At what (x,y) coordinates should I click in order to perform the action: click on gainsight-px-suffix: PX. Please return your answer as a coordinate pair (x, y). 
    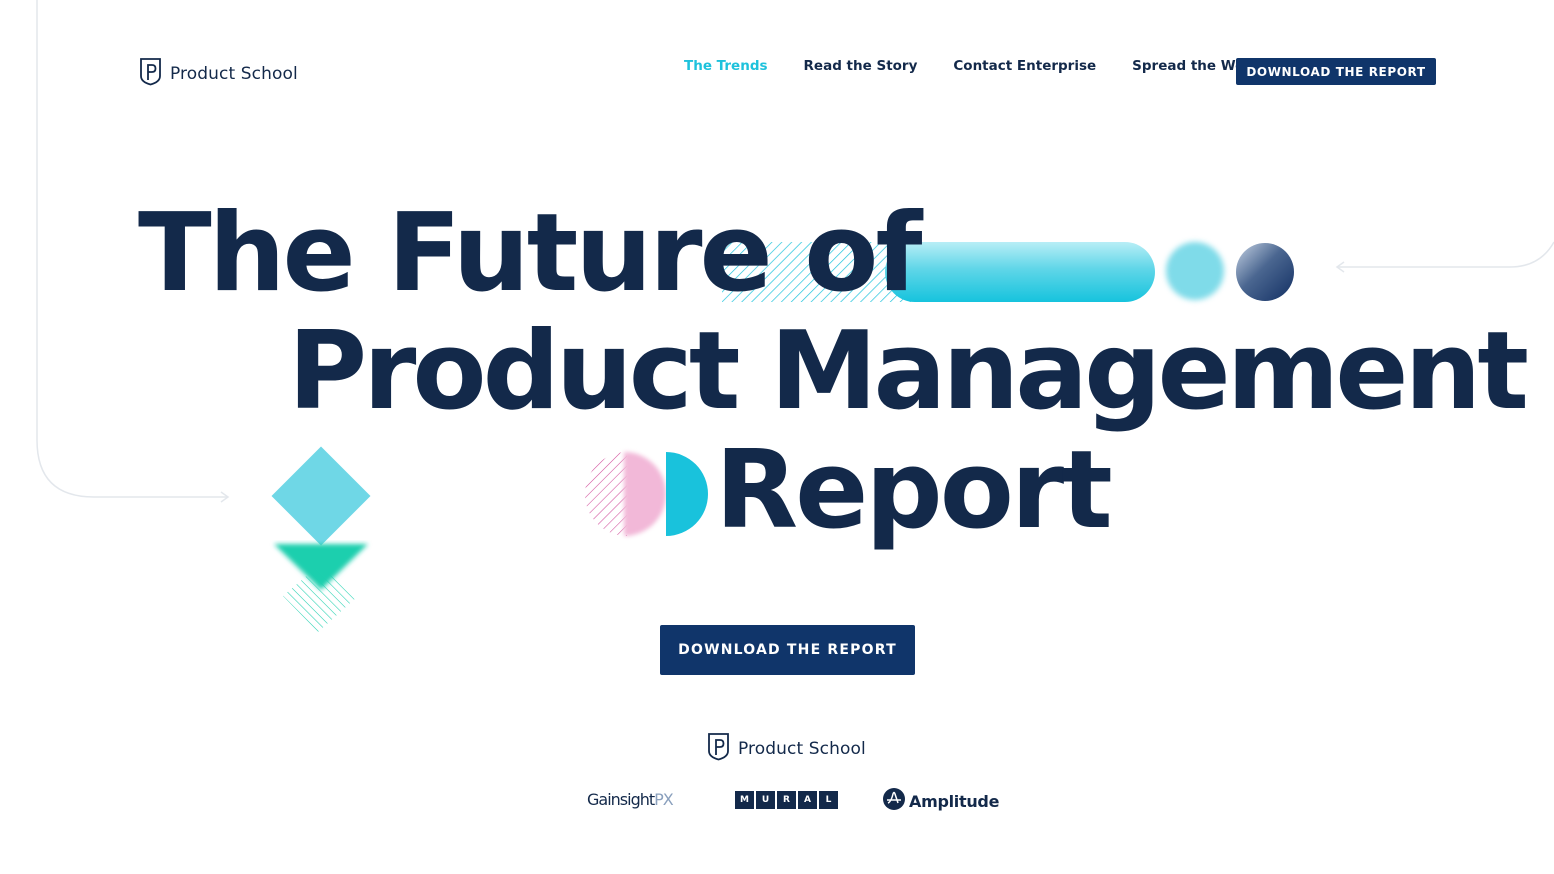
    Looking at the image, I should click on (664, 799).